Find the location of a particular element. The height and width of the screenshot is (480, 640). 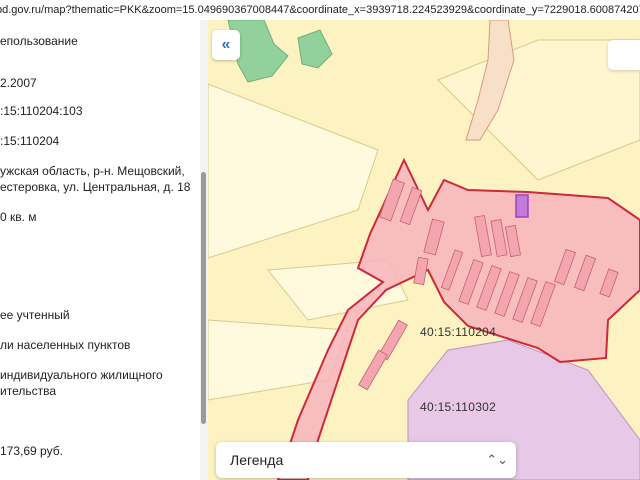

info-panel-scrollbar is located at coordinates (204, 250).